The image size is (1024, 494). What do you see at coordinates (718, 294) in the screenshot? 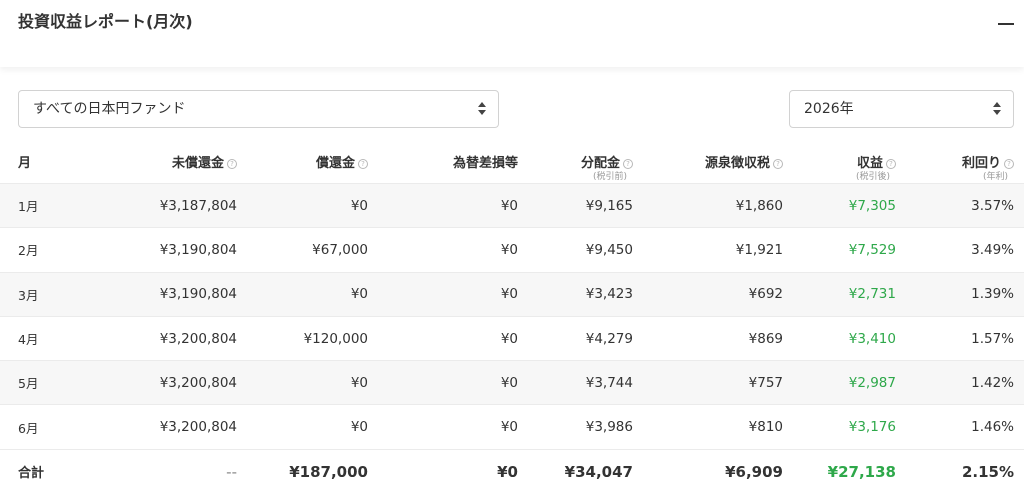
I see `table-cell: ¥692` at bounding box center [718, 294].